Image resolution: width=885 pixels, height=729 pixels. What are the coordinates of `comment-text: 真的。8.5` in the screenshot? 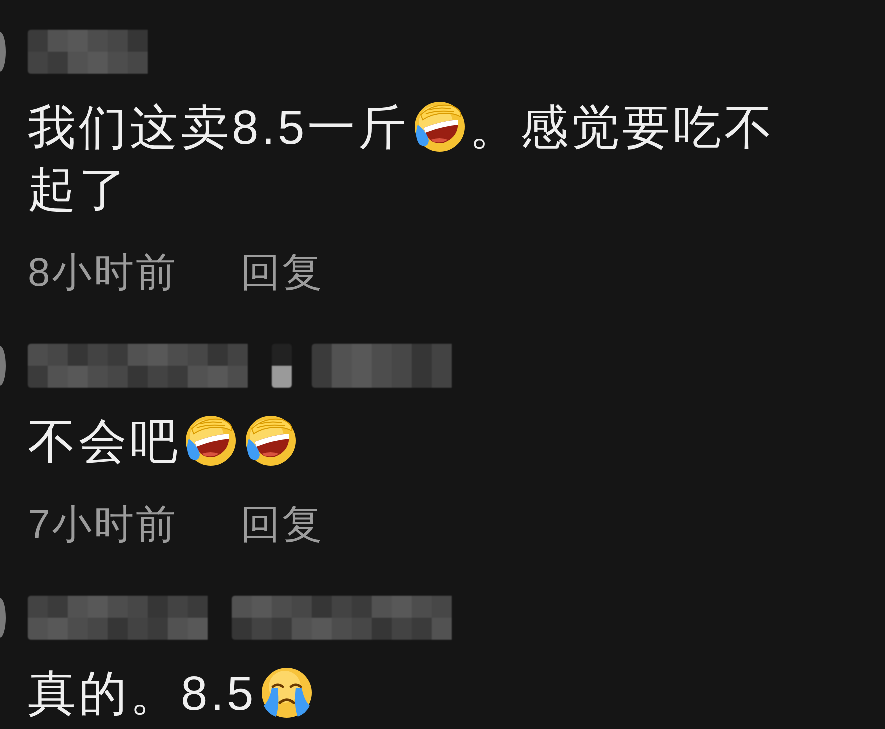 It's located at (142, 694).